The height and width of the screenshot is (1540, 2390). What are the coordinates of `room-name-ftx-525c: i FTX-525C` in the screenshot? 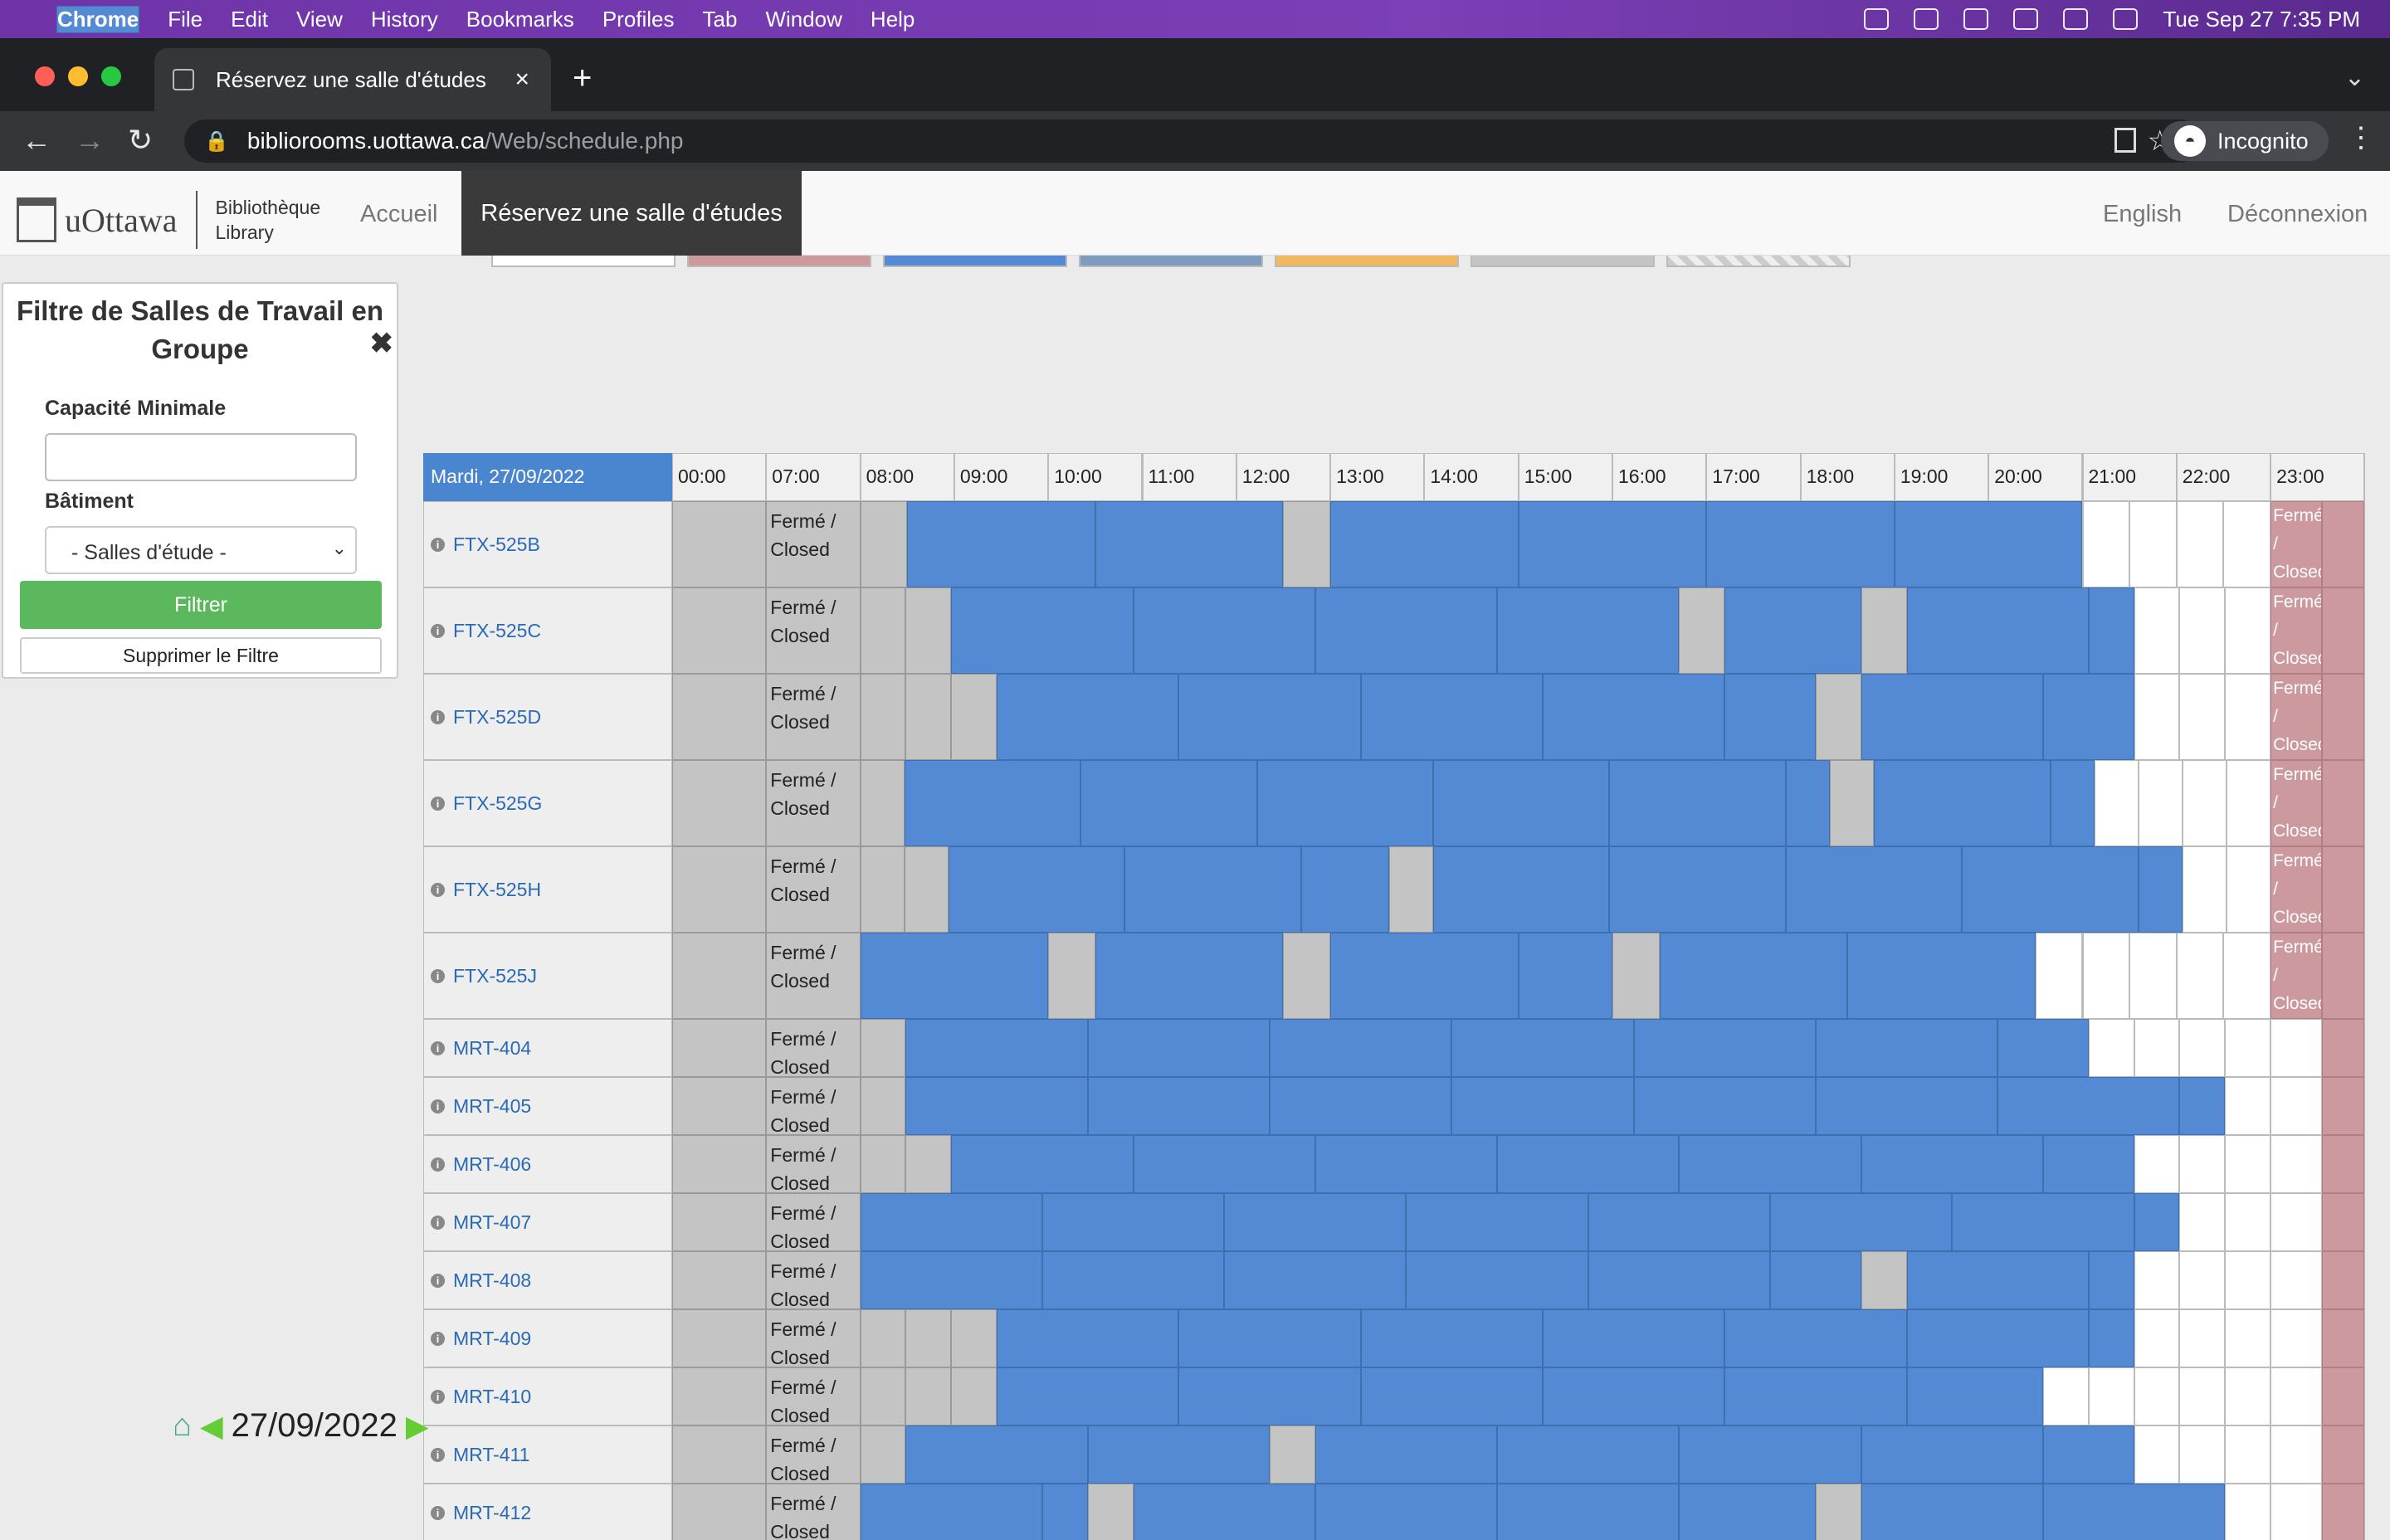 It's located at (548, 630).